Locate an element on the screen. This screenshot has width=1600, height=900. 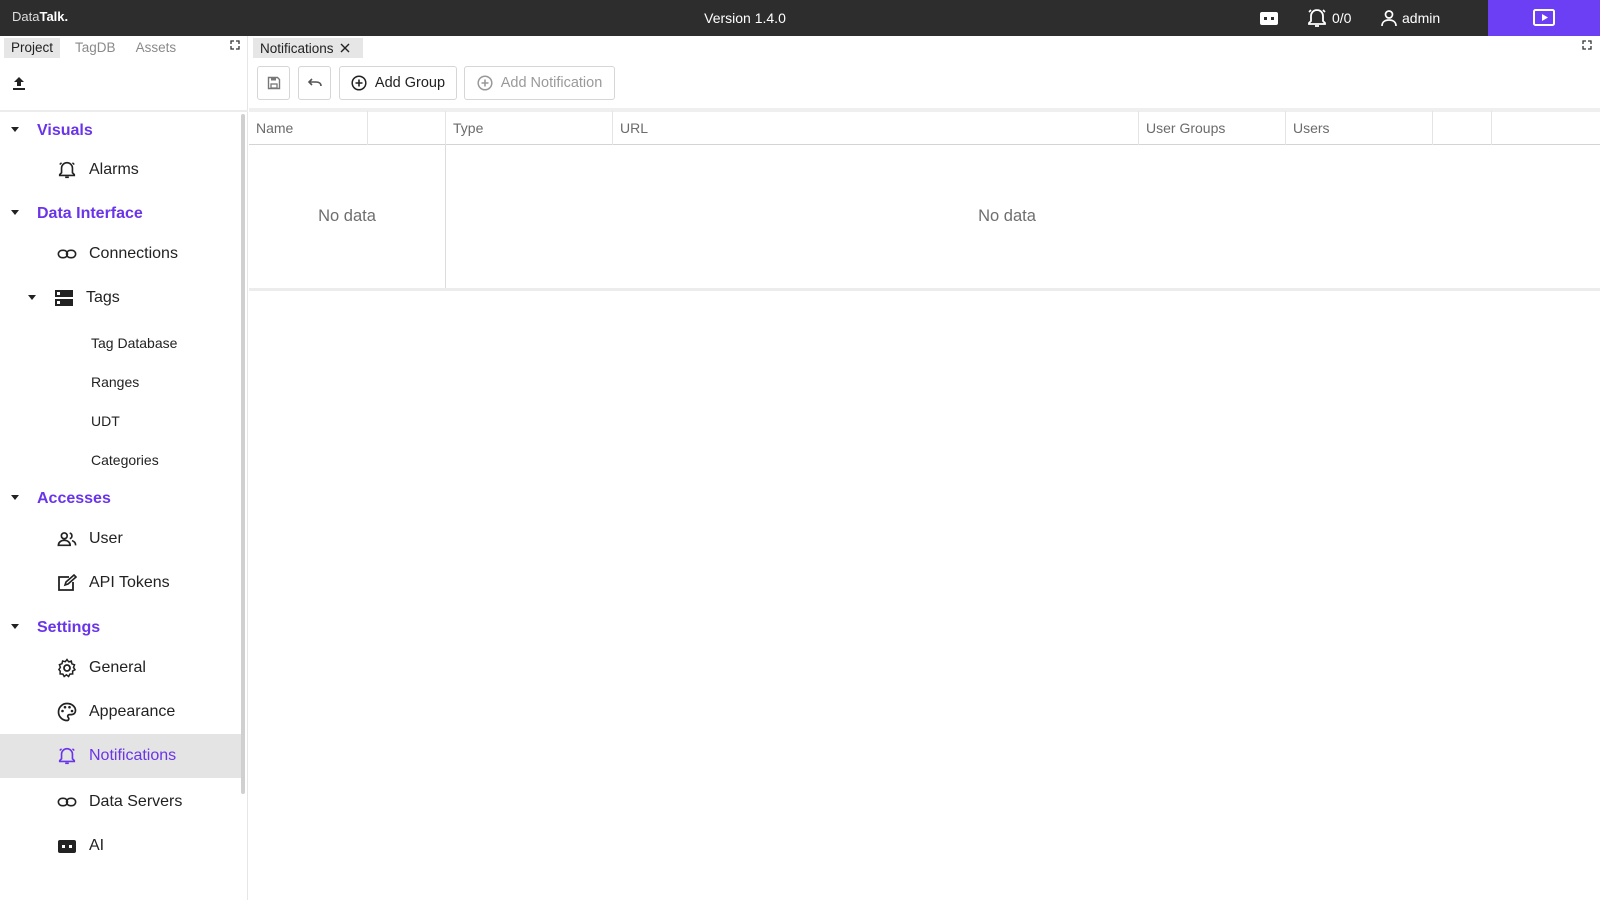
palette-icon is located at coordinates (67, 712).